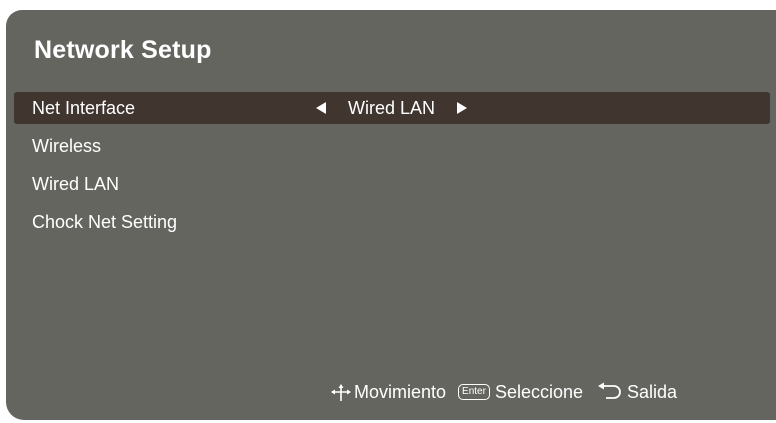 The height and width of the screenshot is (423, 776). What do you see at coordinates (341, 392) in the screenshot?
I see `move-arrows-icon` at bounding box center [341, 392].